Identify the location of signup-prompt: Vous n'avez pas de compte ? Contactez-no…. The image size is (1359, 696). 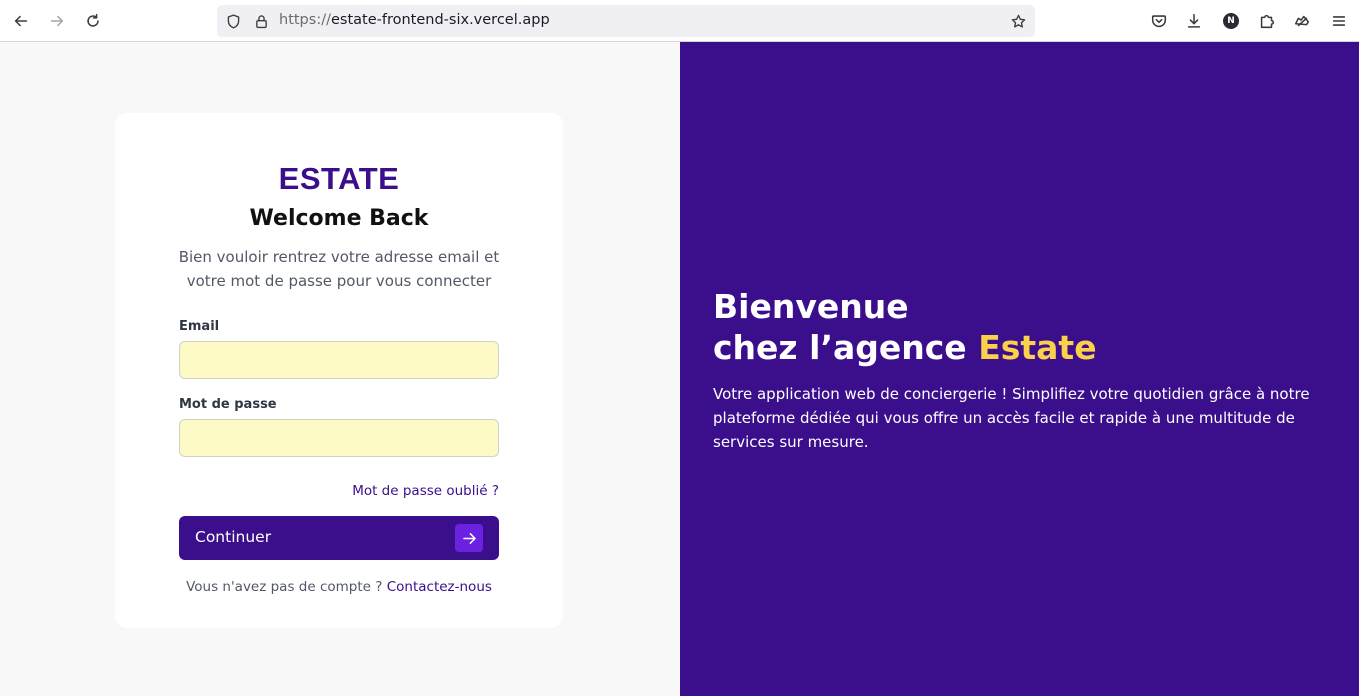
(339, 587).